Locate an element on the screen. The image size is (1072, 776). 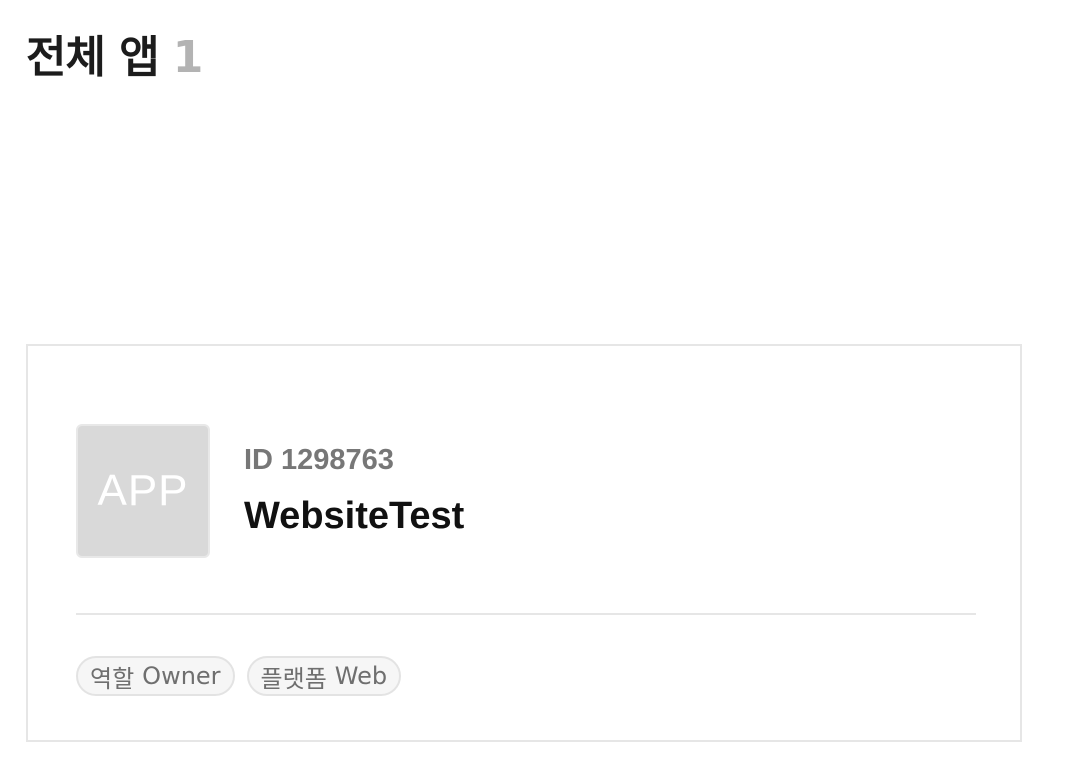
role-tag-label: 역할 is located at coordinates (112, 678).